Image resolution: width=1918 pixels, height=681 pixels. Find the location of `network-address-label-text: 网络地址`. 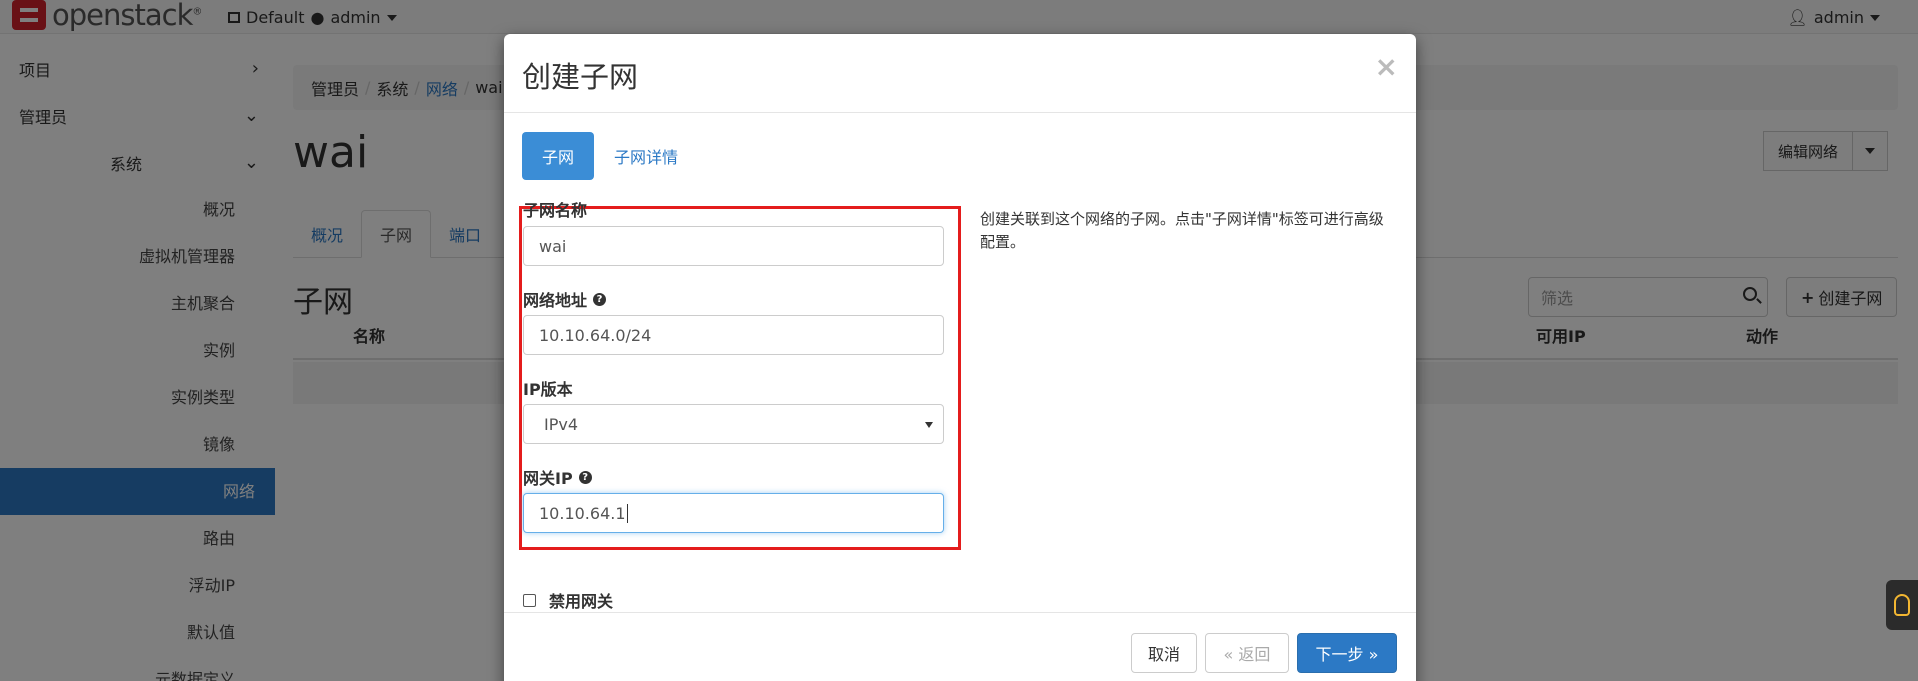

network-address-label-text: 网络地址 is located at coordinates (555, 300).